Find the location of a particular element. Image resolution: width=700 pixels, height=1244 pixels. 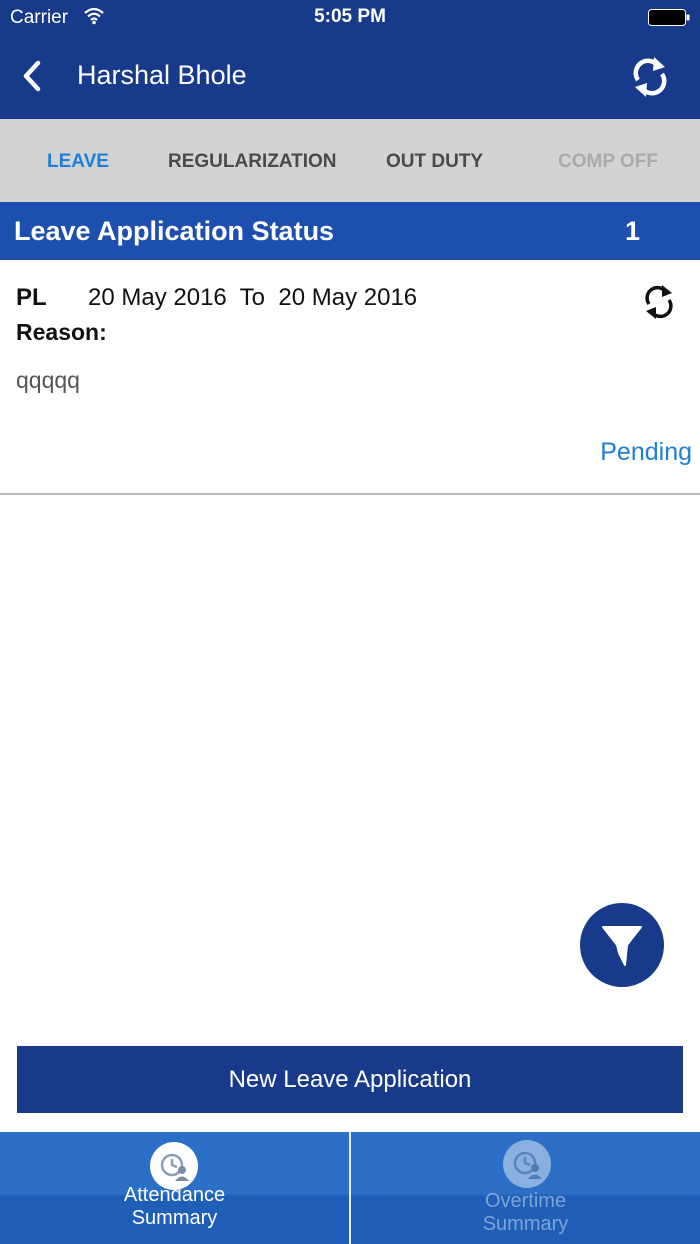

section-header: Leave Application Status 1 is located at coordinates (350, 231).